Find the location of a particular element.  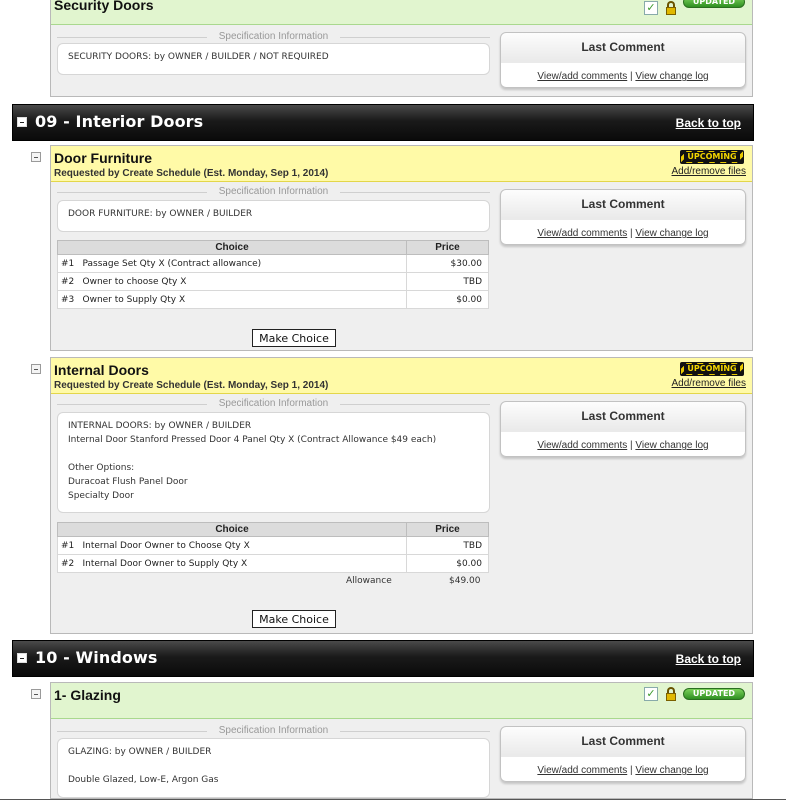

section-title: 09 - Interior Doors is located at coordinates (119, 121).